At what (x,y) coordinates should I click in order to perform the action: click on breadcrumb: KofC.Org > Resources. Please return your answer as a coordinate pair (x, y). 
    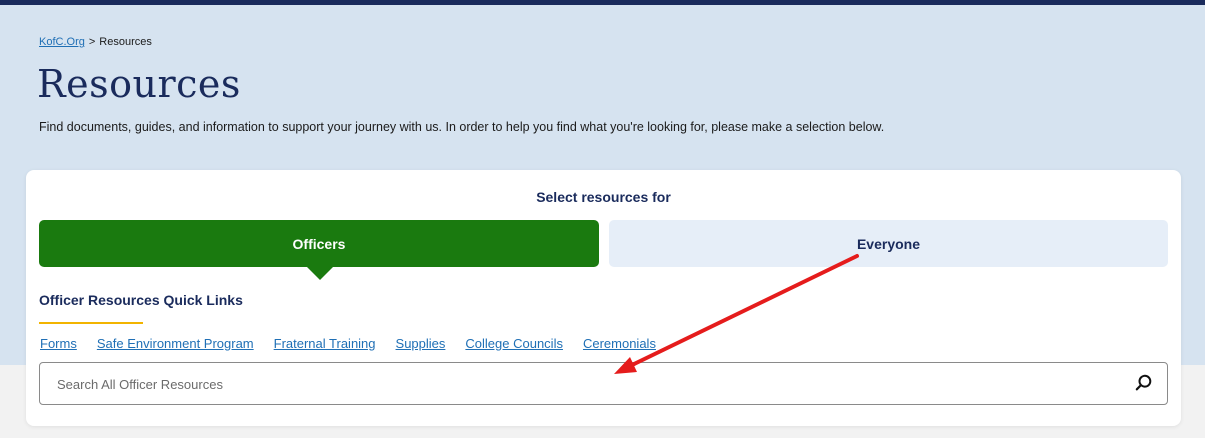
    Looking at the image, I should click on (95, 42).